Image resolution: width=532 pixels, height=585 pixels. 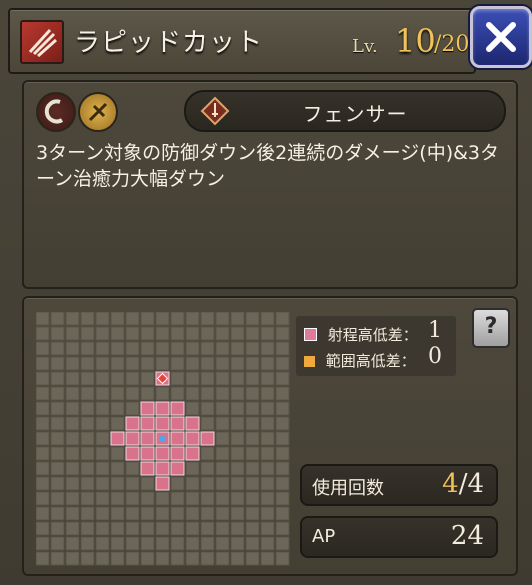 I want to click on uses-value: 4/4, so click(x=463, y=484).